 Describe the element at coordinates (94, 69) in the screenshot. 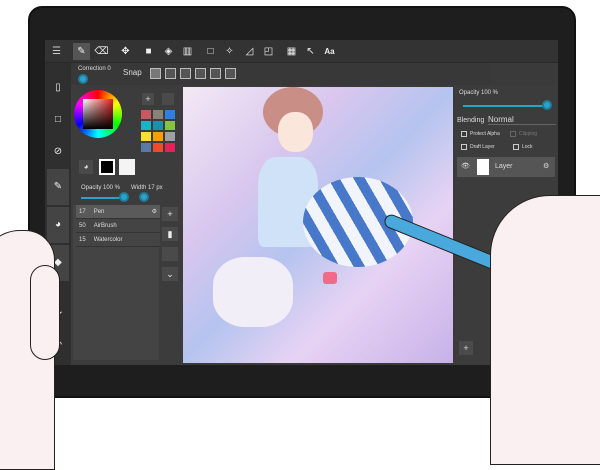

I see `correction-label: Correction 0` at that location.